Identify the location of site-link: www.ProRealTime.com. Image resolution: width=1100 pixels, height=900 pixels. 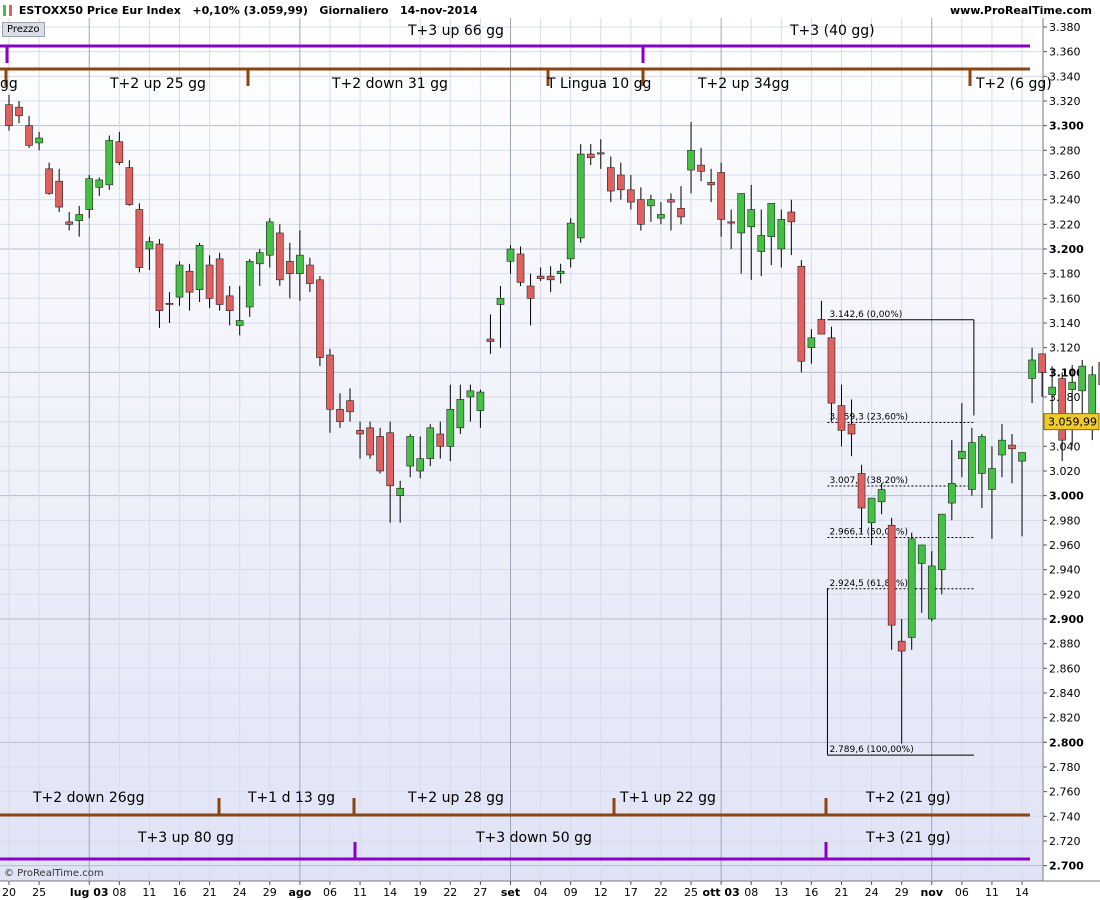
(1021, 10).